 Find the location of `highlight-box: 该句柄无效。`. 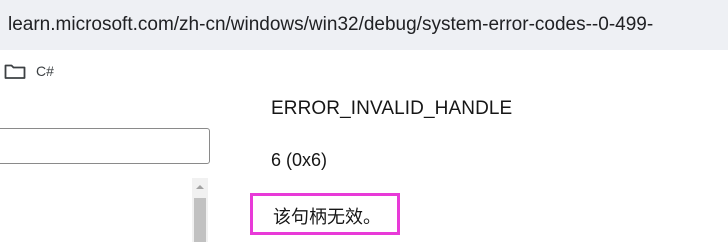

highlight-box: 该句柄无效。 is located at coordinates (325, 214).